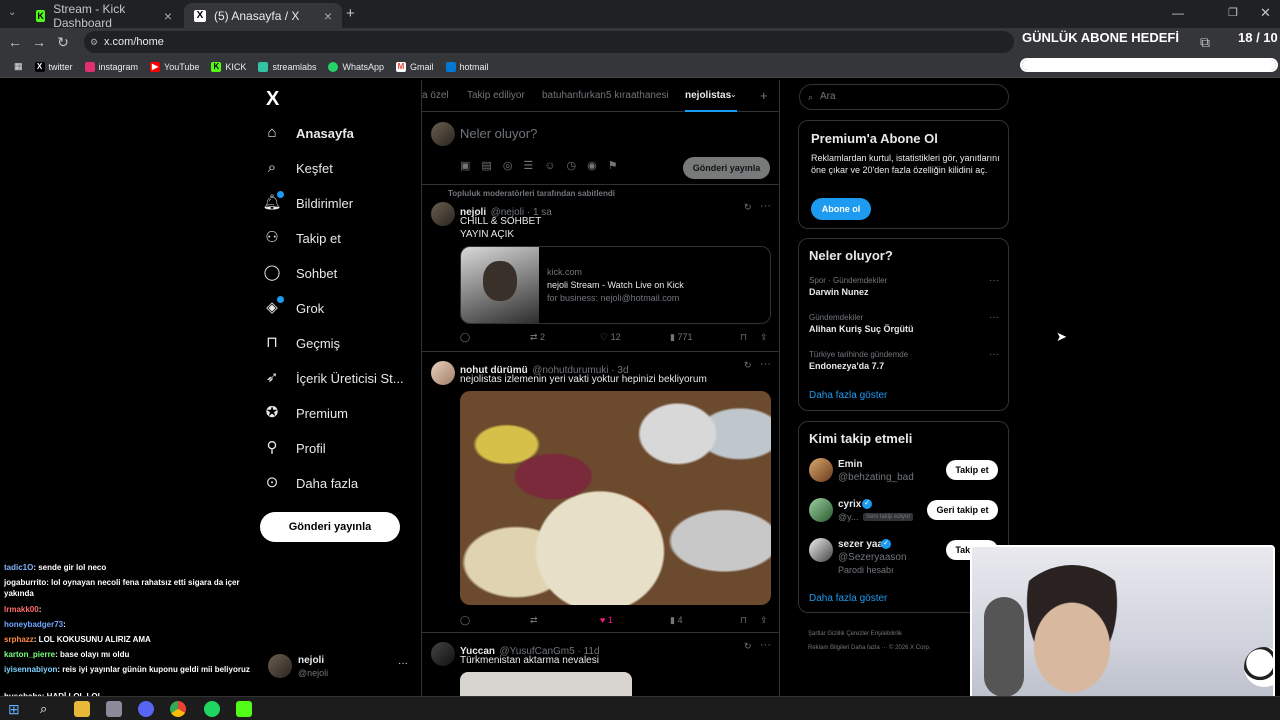  I want to click on spotify-icon, so click(212, 709).